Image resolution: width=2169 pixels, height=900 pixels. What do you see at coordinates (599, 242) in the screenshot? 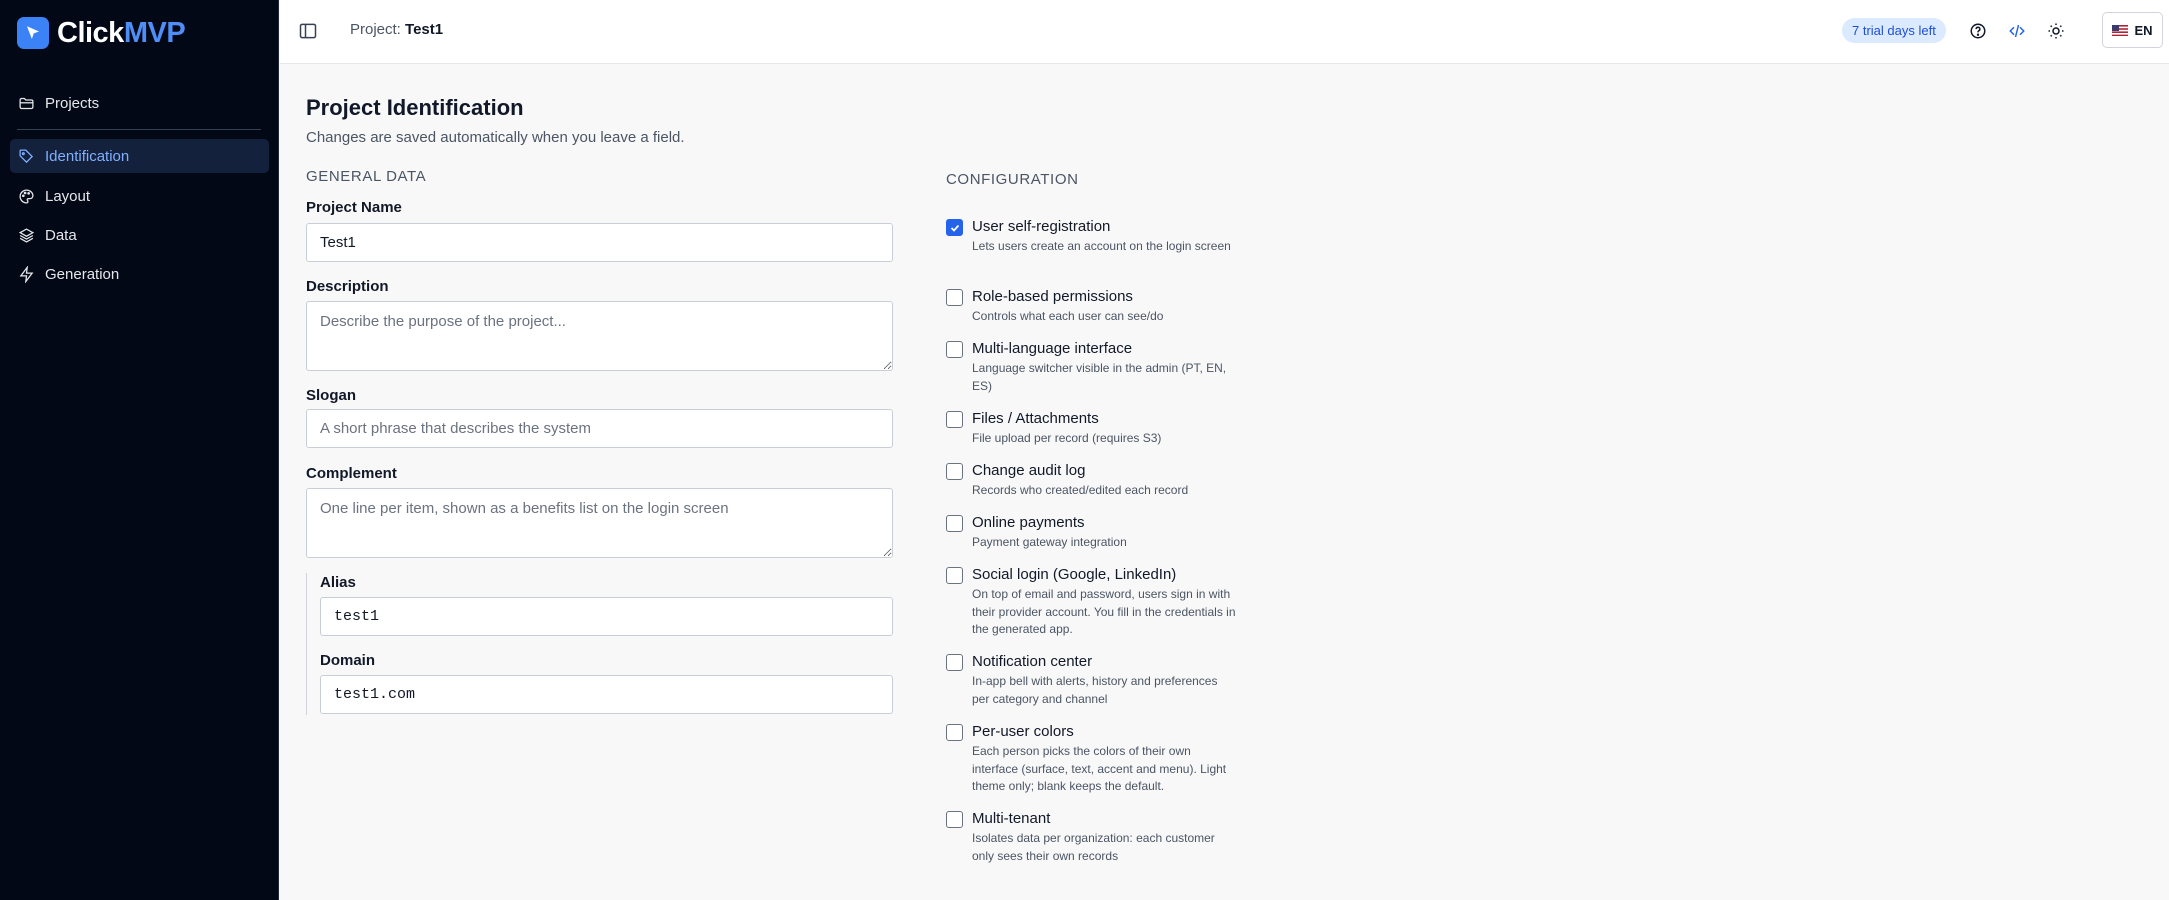
I see `project-name-input` at bounding box center [599, 242].